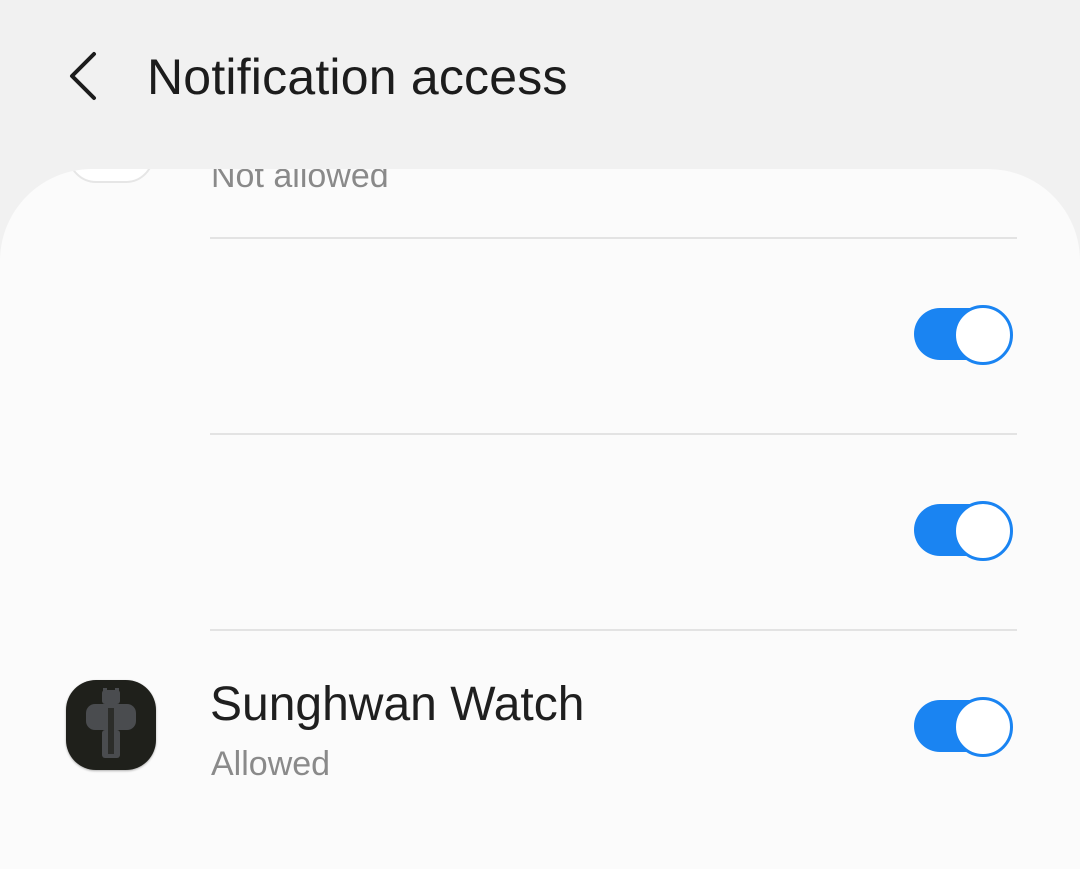 This screenshot has width=1080, height=869. What do you see at coordinates (540, 204) in the screenshot?
I see `list-item: Not allowed` at bounding box center [540, 204].